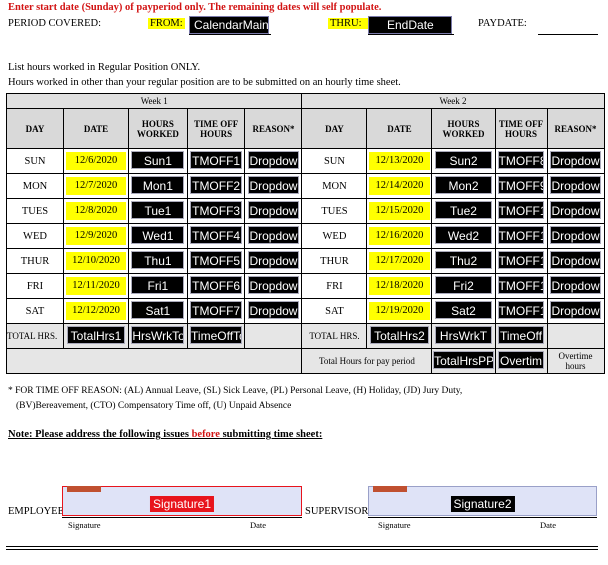 The image size is (608, 565). I want to click on hours-worked-field: Fri2, so click(463, 284).